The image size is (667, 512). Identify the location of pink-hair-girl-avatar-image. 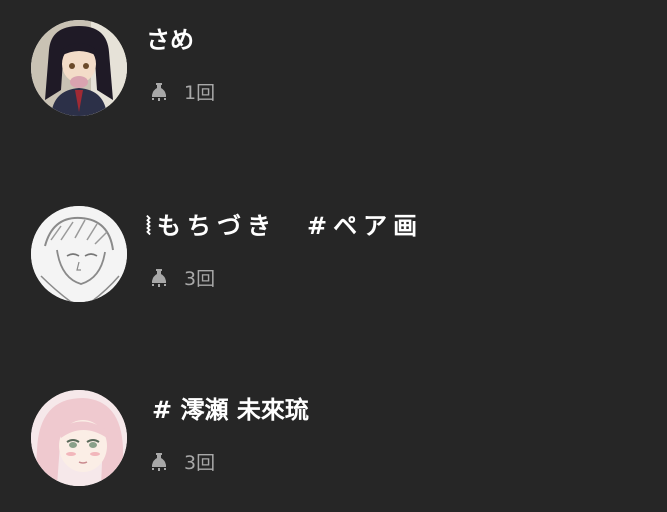
(79, 438).